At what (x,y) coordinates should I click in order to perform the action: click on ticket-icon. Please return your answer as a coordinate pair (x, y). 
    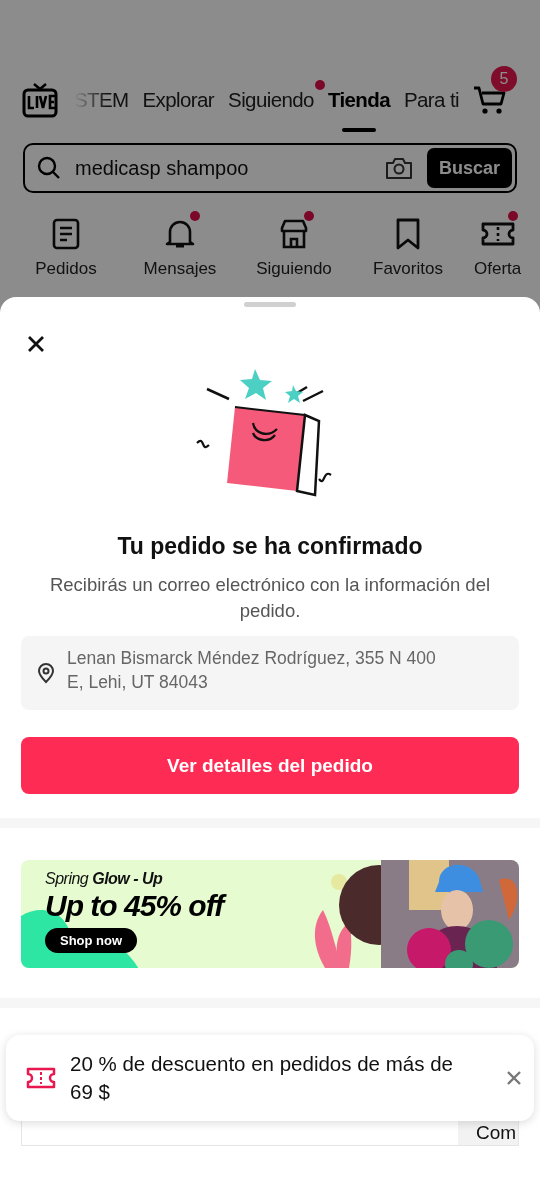
    Looking at the image, I should click on (497, 234).